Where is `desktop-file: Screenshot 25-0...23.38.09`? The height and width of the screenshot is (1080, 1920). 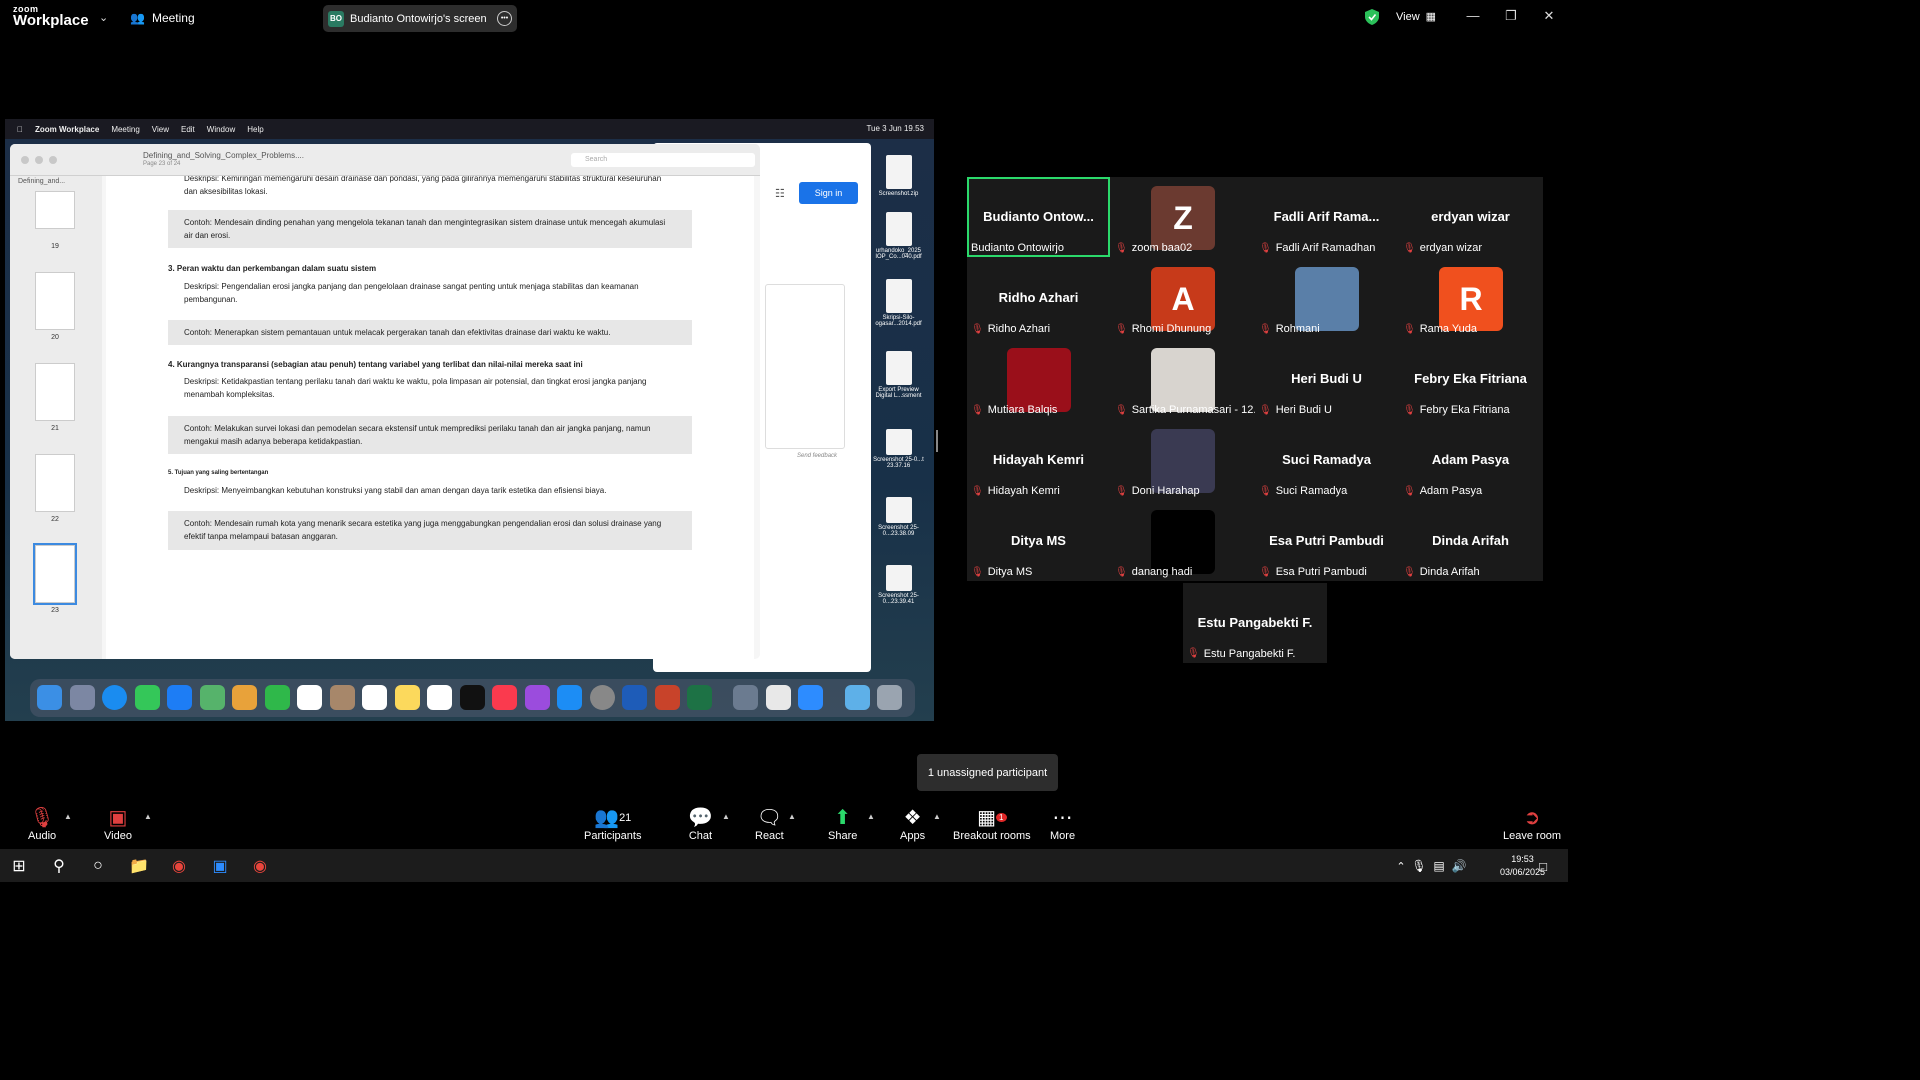 desktop-file: Screenshot 25-0...23.38.09 is located at coordinates (898, 517).